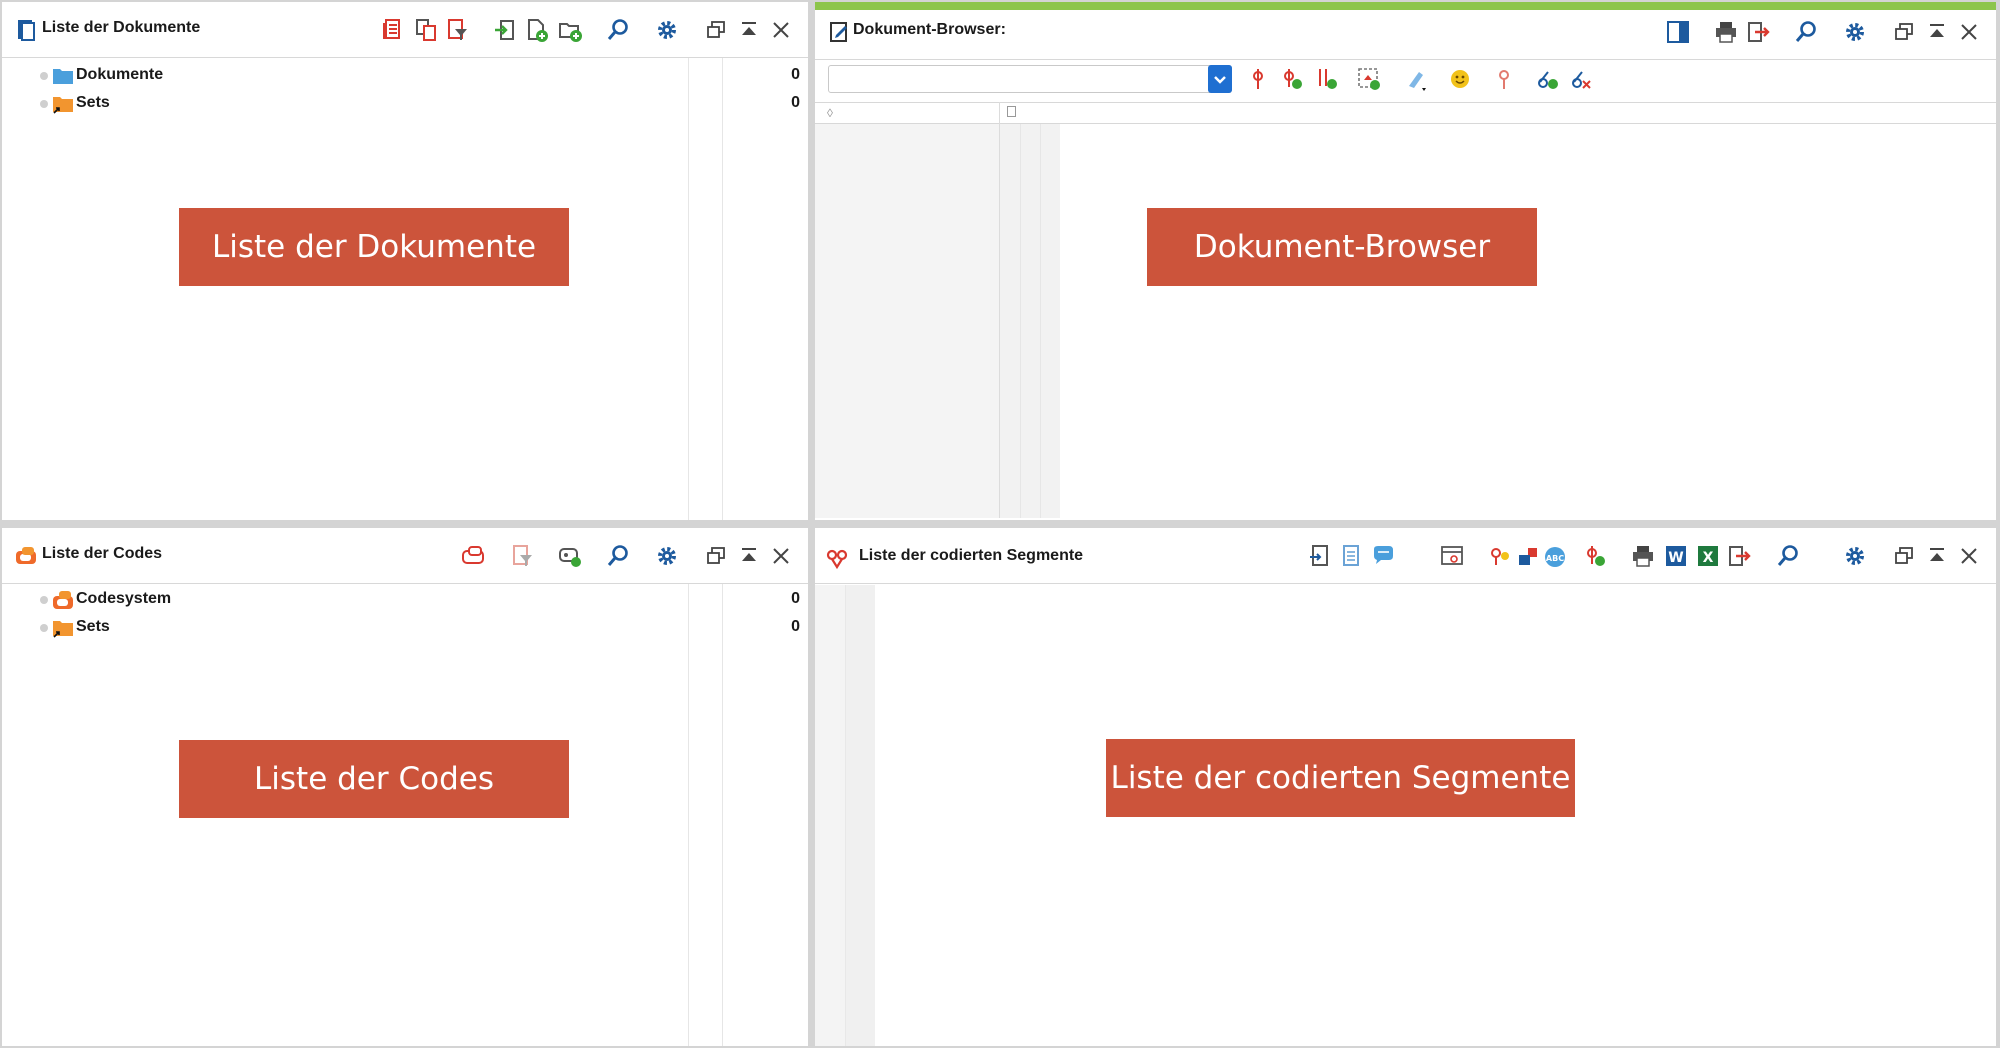 The image size is (2000, 1048). What do you see at coordinates (570, 556) in the screenshot?
I see `new-code-icon` at bounding box center [570, 556].